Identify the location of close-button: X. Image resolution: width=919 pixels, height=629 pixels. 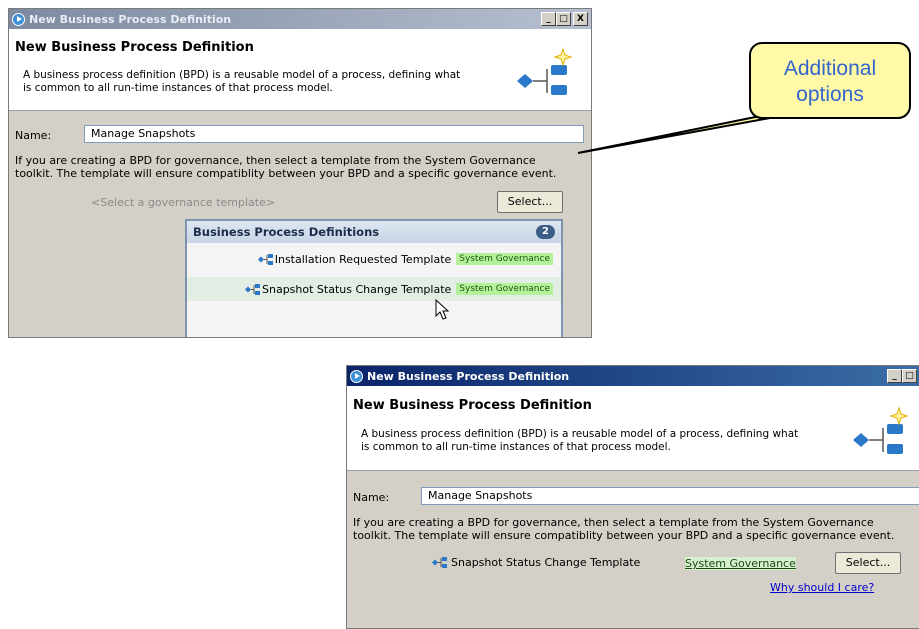
(580, 19).